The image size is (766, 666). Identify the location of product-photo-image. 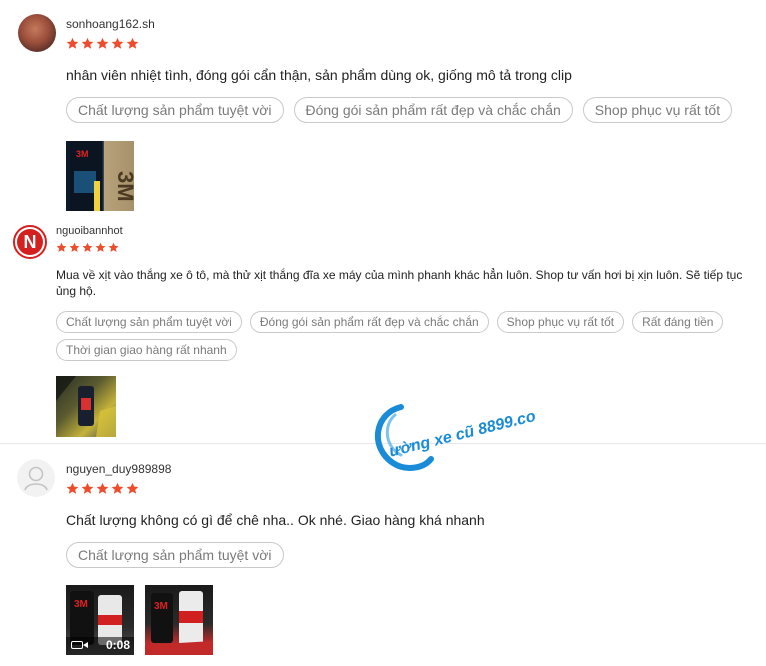
(86, 406).